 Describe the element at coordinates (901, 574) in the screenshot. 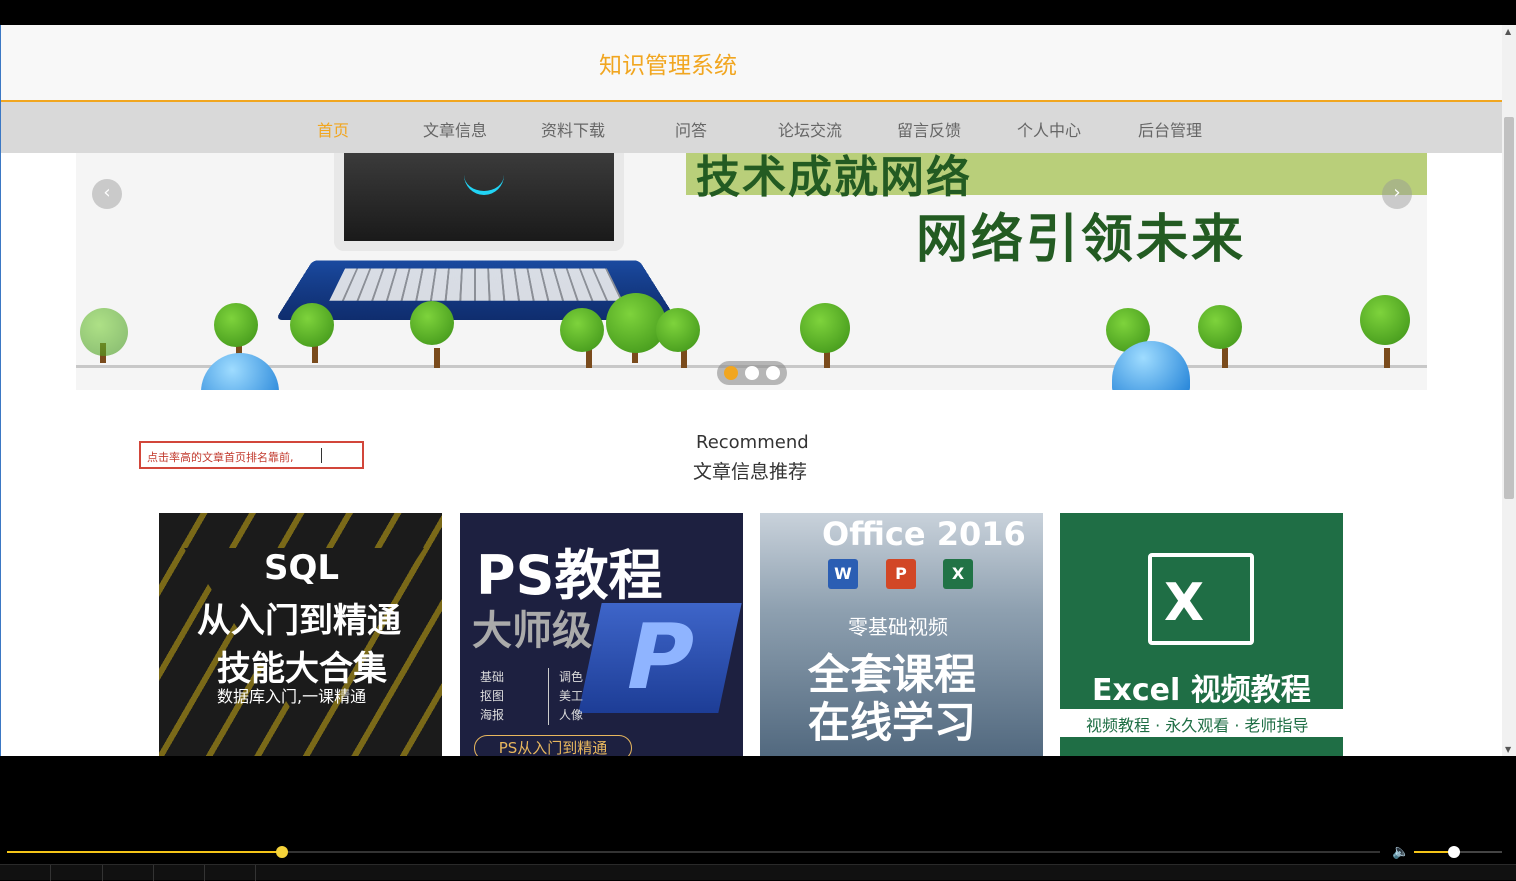

I see `powerpoint-icon: P` at that location.